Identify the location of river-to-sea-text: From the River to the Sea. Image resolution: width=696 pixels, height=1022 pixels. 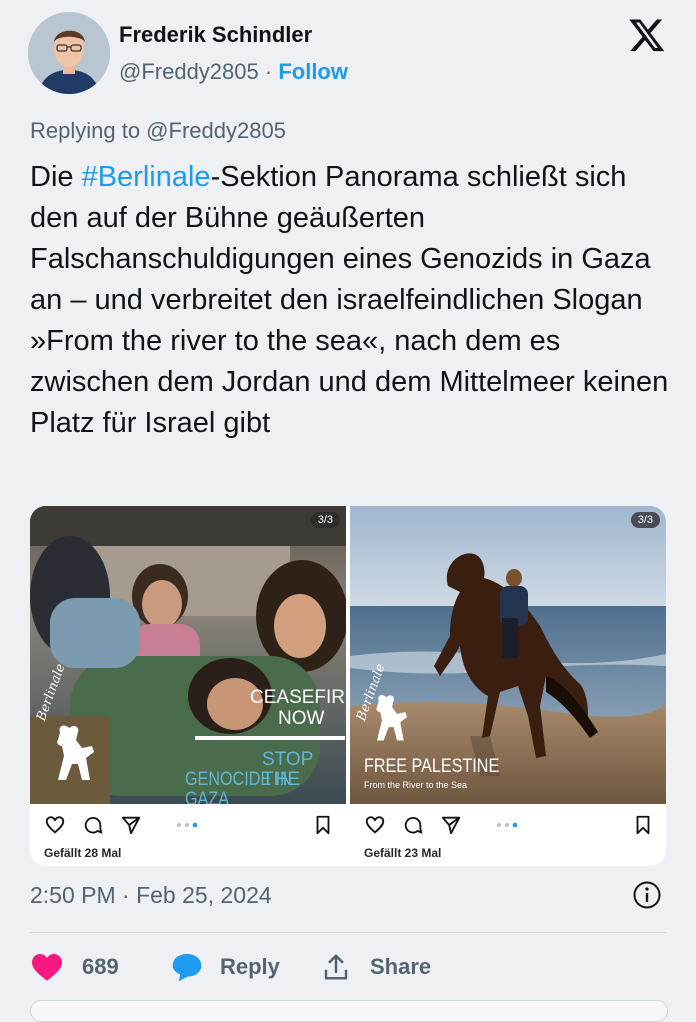
(416, 785).